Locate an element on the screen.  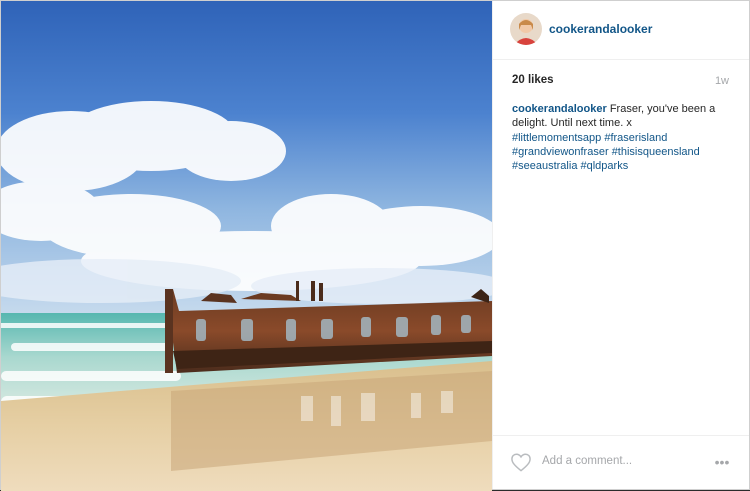
hashtag-link: #qldparks is located at coordinates (605, 166).